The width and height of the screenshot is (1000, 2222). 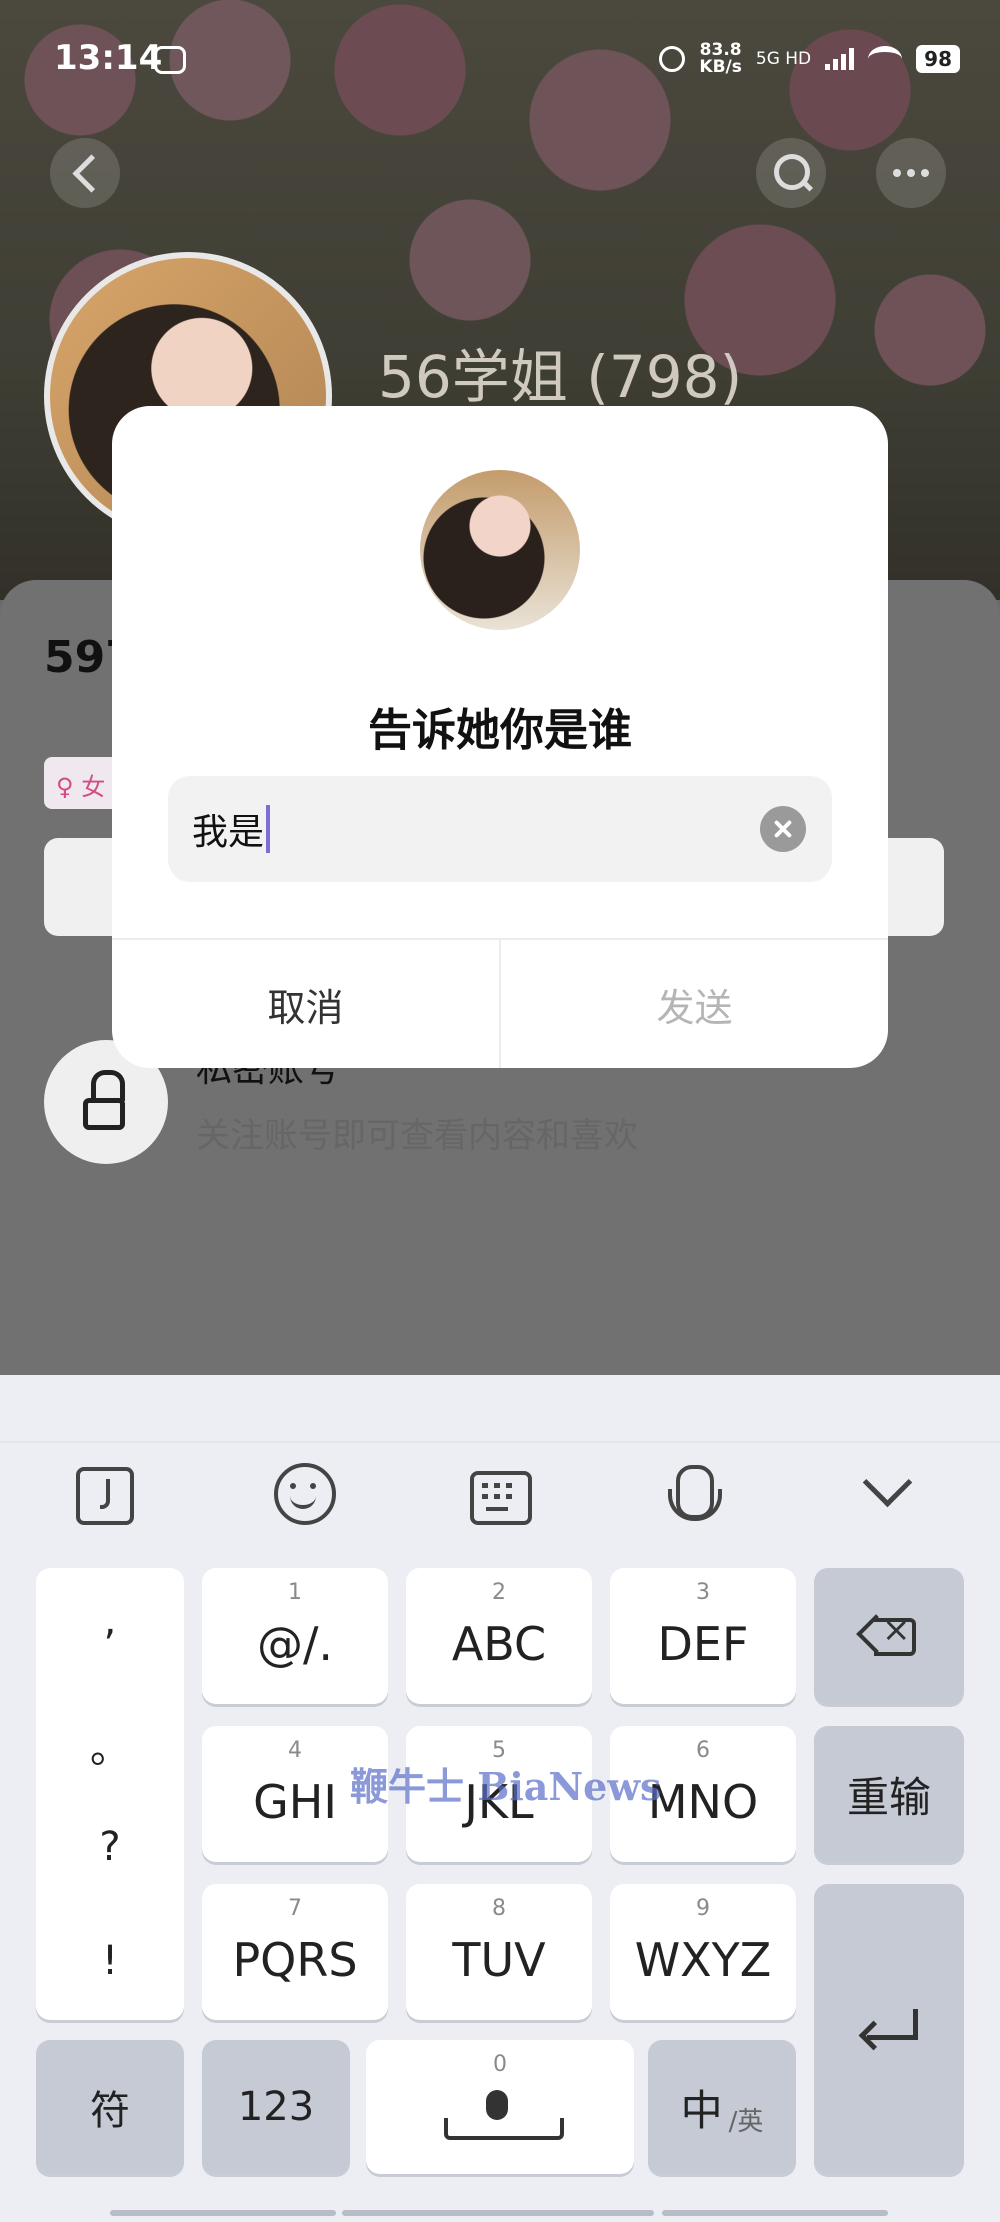 I want to click on numbers-key: 123, so click(x=276, y=2107).